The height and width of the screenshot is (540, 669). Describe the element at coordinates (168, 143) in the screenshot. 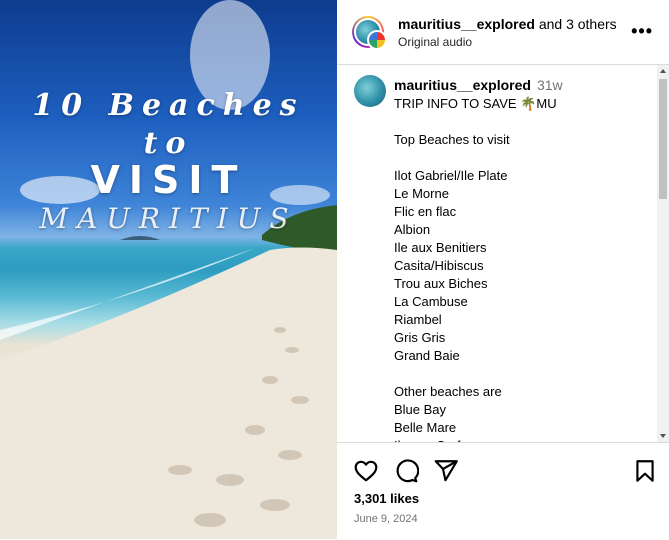

I see `media-title-line2: to` at that location.